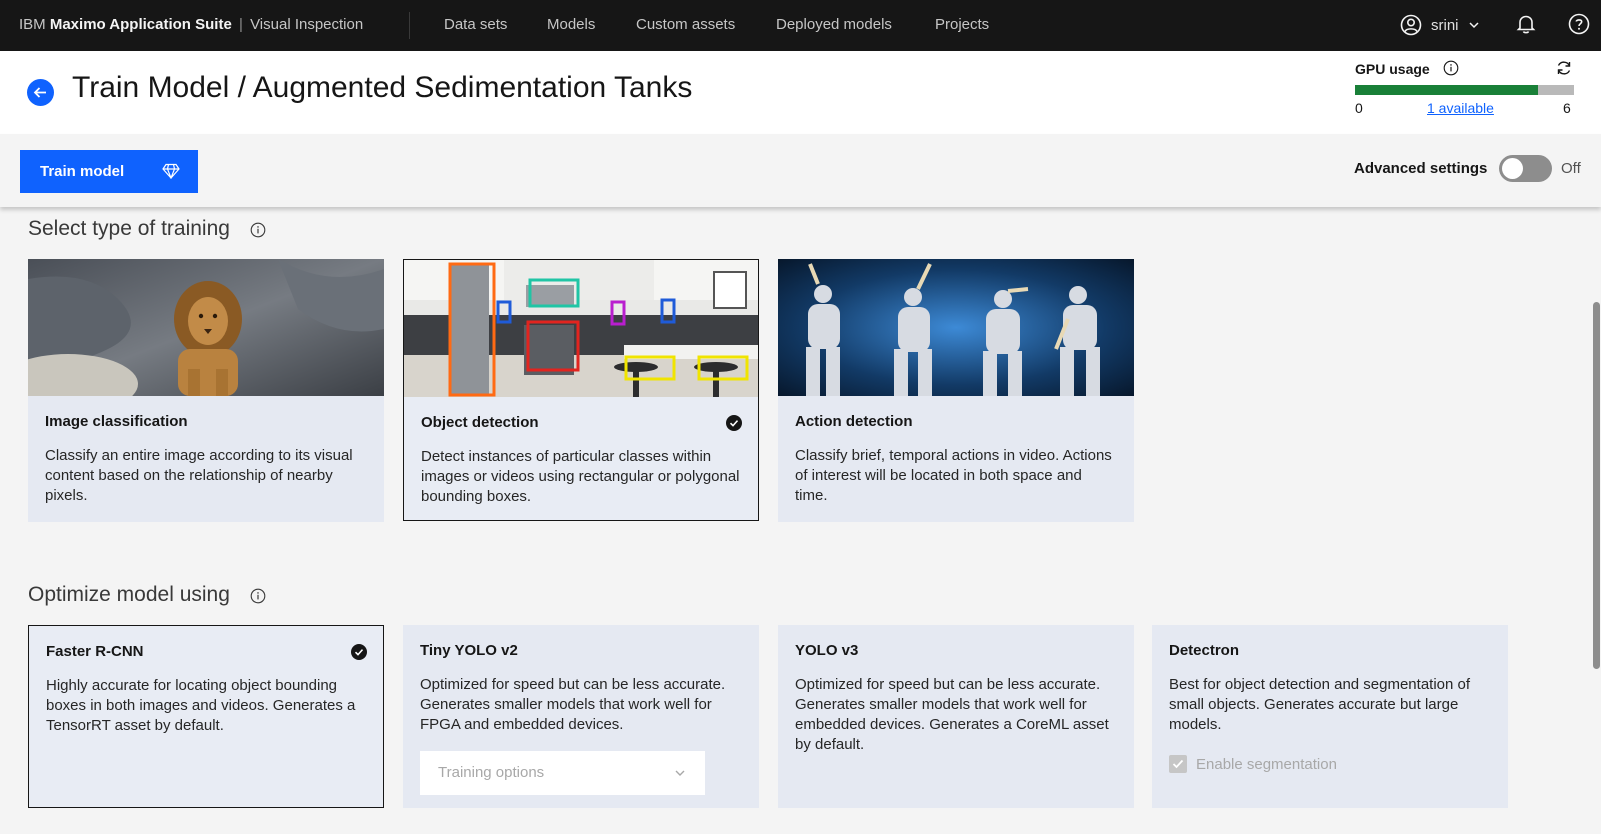 This screenshot has height=834, width=1601. I want to click on card-title: Action detection, so click(854, 421).